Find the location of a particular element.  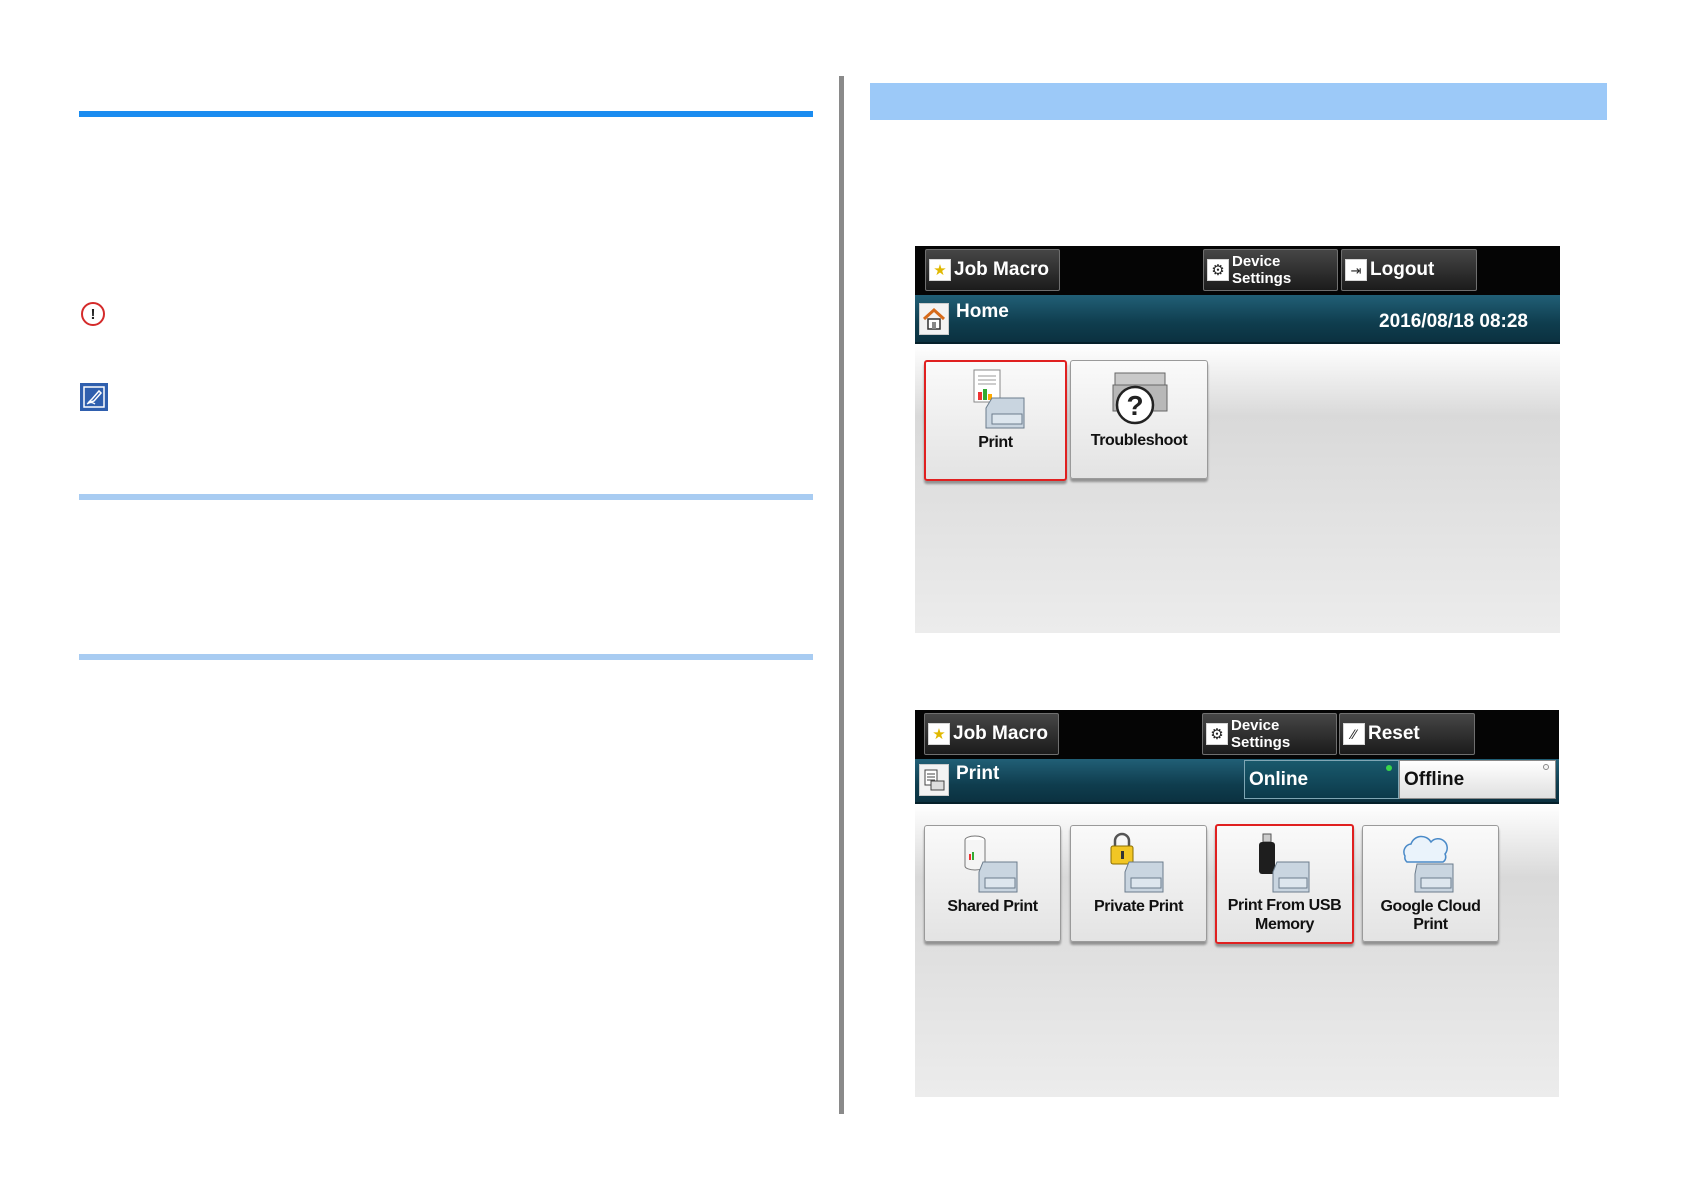

usb-icon is located at coordinates (1284, 863).